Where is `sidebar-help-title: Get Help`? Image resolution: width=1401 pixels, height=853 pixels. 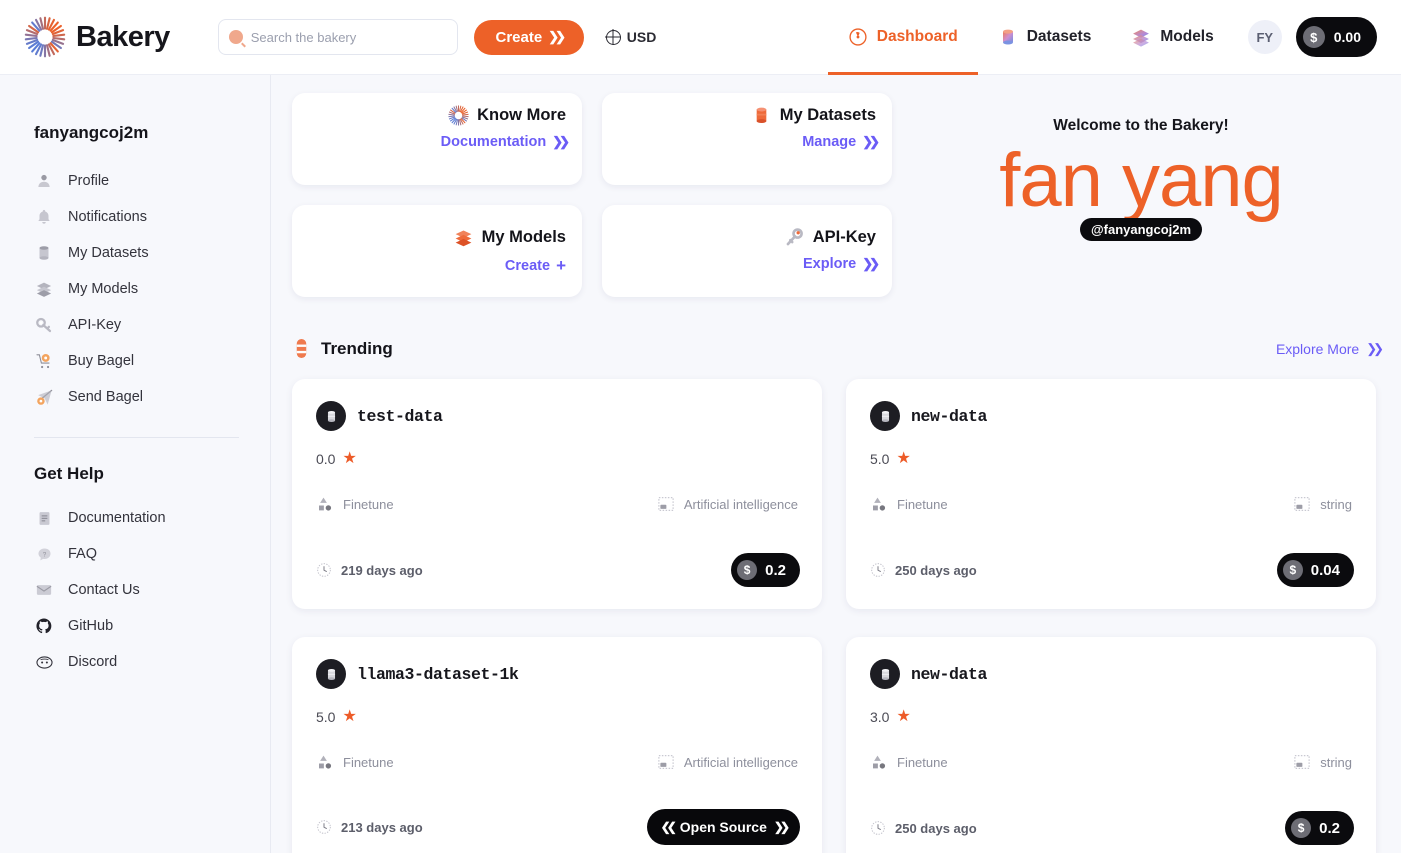
sidebar-help-title: Get Help is located at coordinates (69, 473).